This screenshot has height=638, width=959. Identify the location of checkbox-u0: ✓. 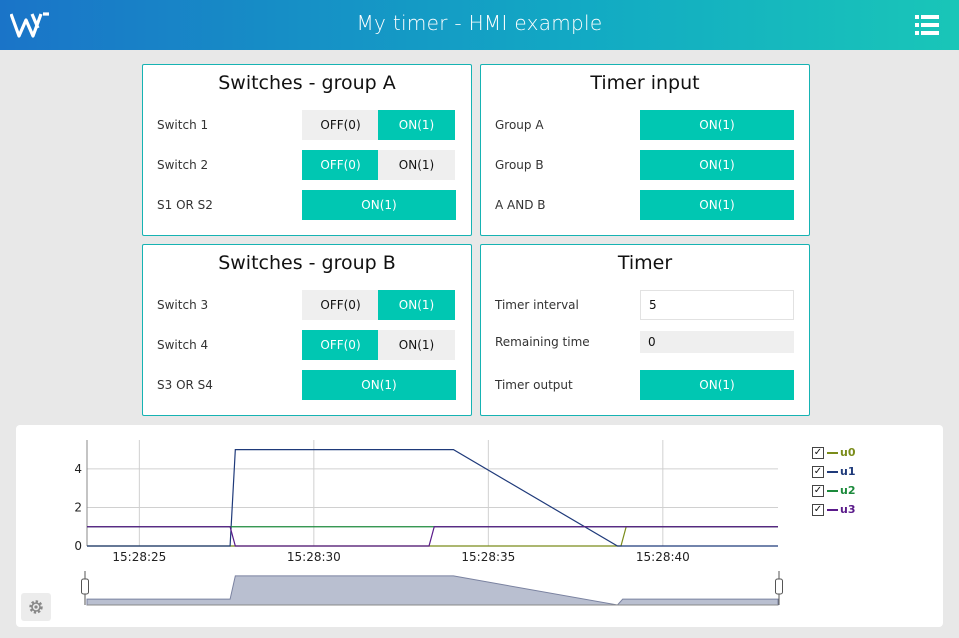
(818, 452).